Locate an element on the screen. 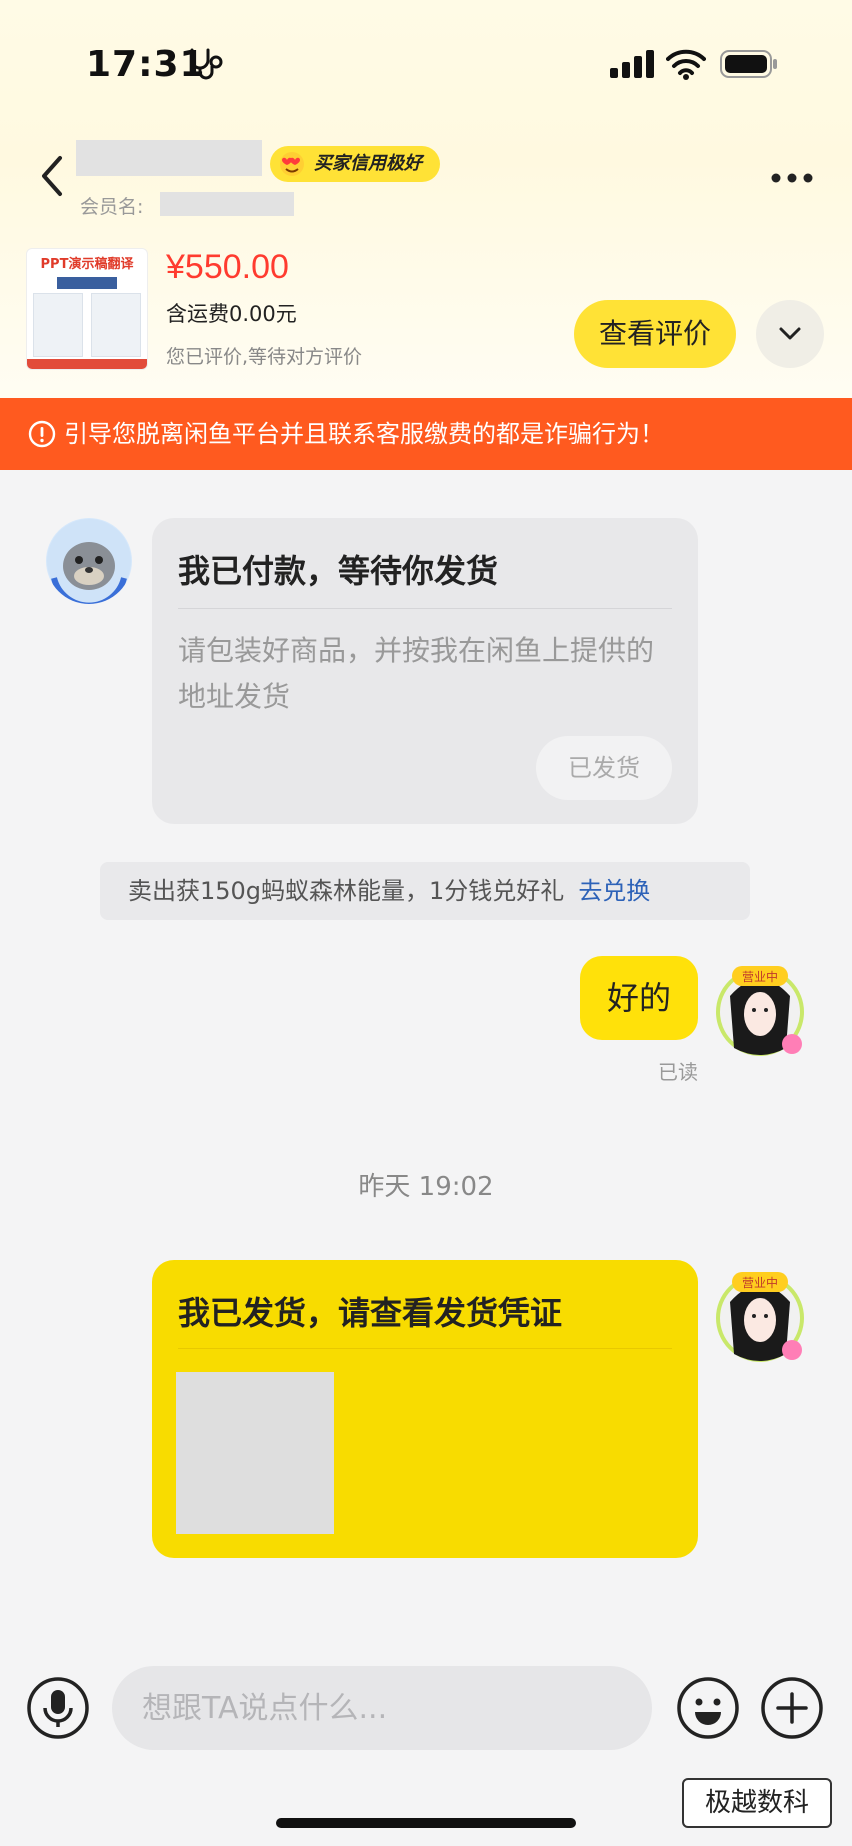 Image resolution: width=852 pixels, height=1846 pixels. seal-avatar-icon is located at coordinates (89, 561).